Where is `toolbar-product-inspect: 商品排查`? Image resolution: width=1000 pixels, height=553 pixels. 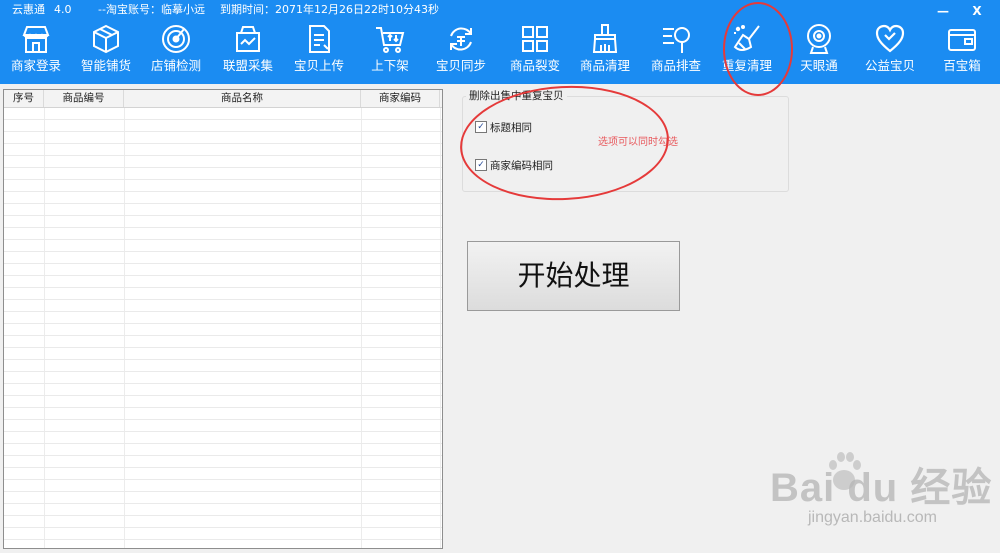 toolbar-product-inspect: 商品排查 is located at coordinates (676, 50).